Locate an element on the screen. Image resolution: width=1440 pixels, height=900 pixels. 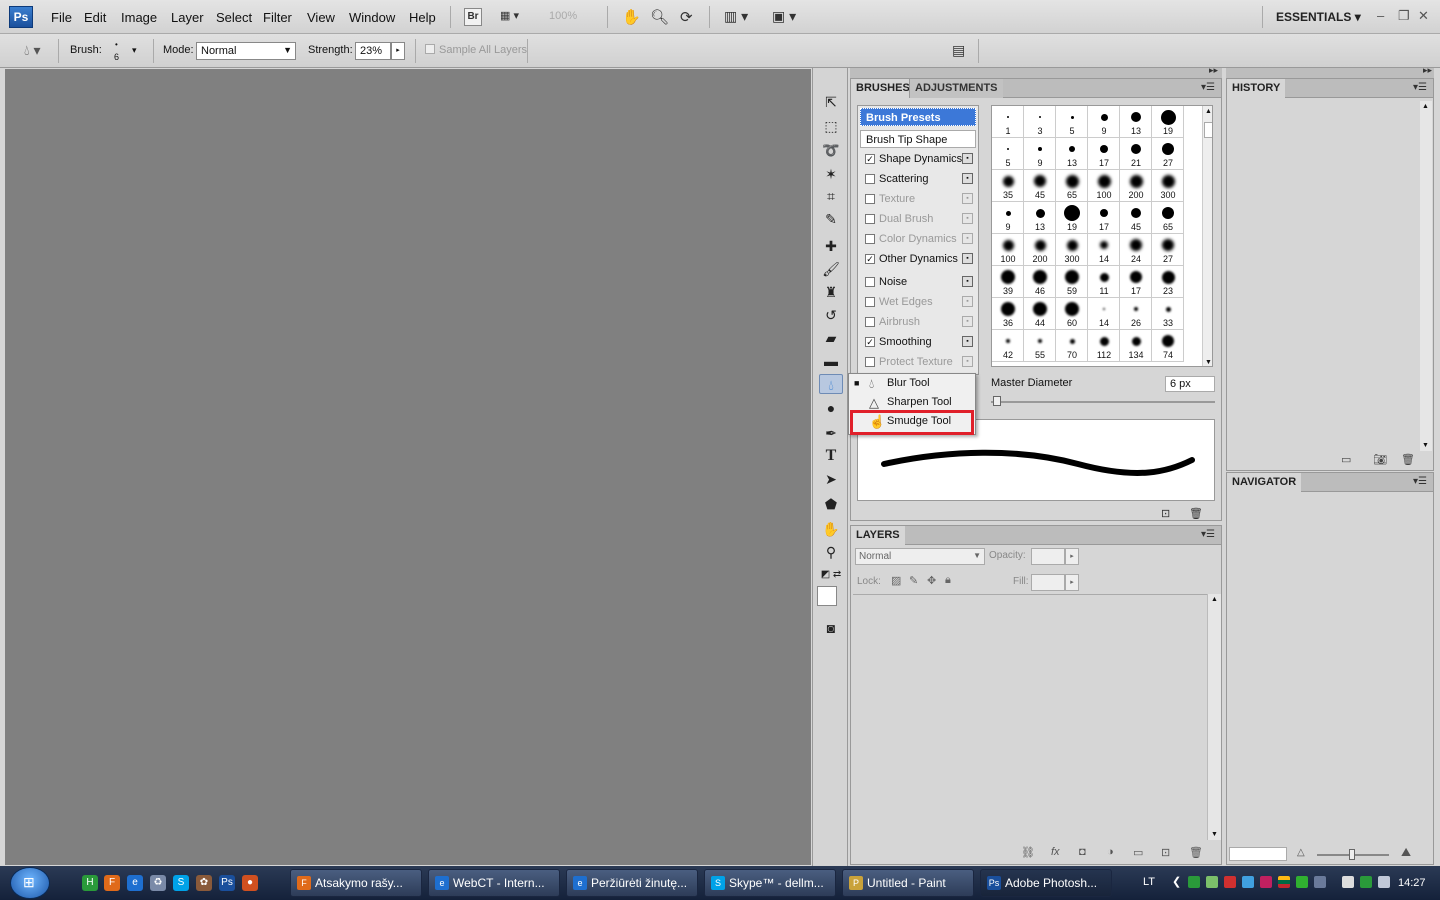
tray-device-icon is located at coordinates (1348, 882).